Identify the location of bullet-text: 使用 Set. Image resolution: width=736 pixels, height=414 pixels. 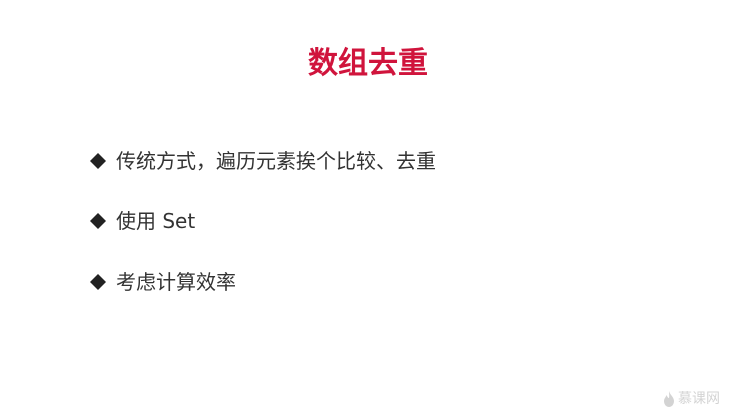
(156, 221).